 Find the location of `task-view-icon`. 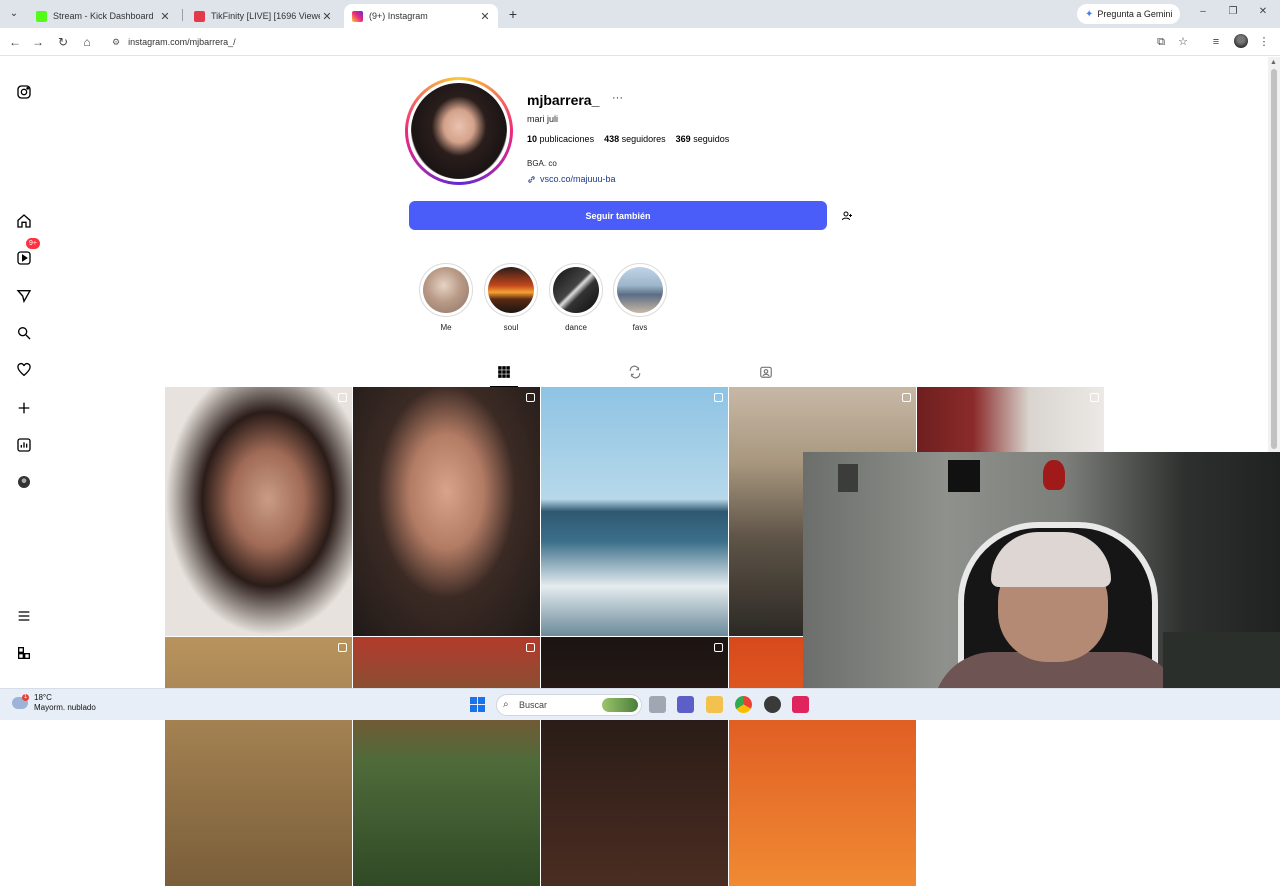

task-view-icon is located at coordinates (657, 704).